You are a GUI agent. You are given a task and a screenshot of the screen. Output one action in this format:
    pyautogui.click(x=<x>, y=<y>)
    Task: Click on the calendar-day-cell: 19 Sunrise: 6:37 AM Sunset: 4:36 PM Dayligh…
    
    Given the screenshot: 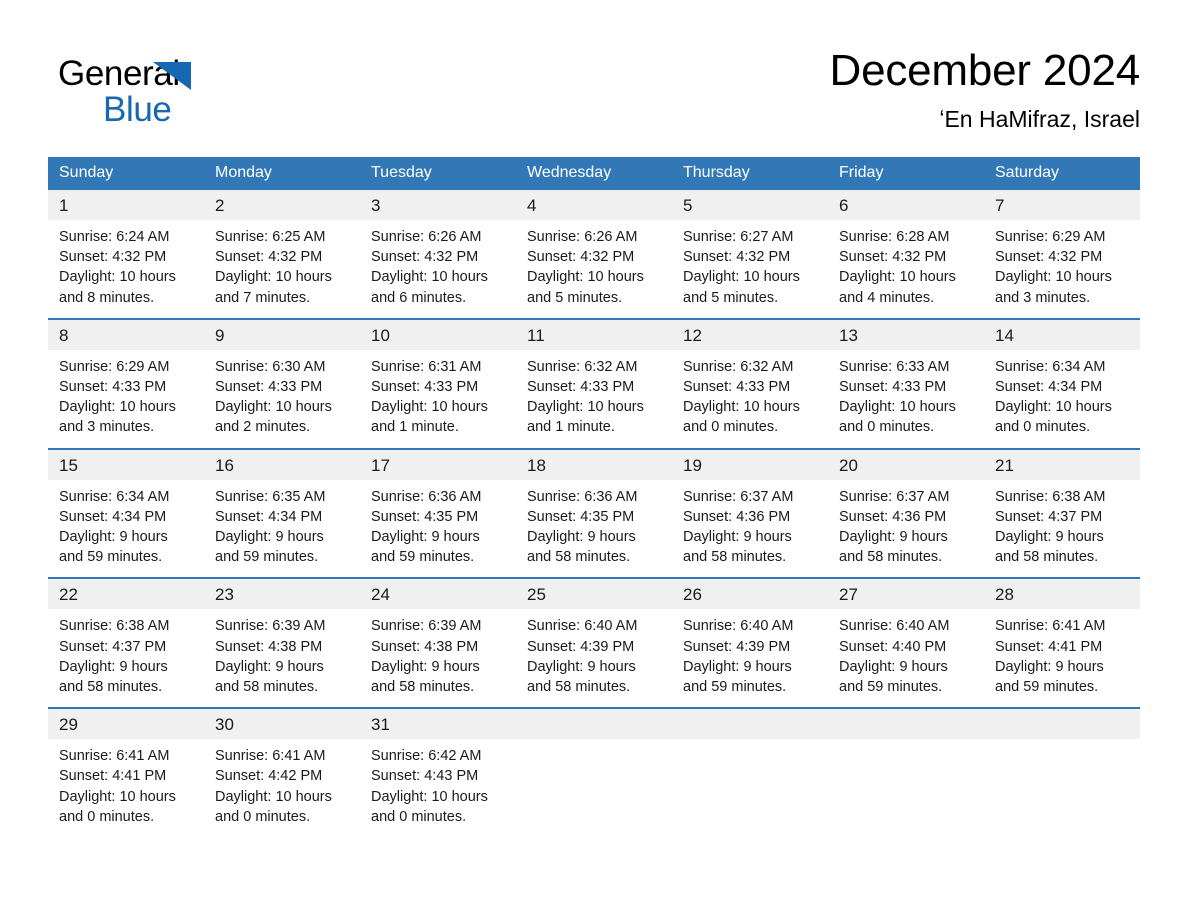 What is the action you would take?
    pyautogui.click(x=750, y=513)
    